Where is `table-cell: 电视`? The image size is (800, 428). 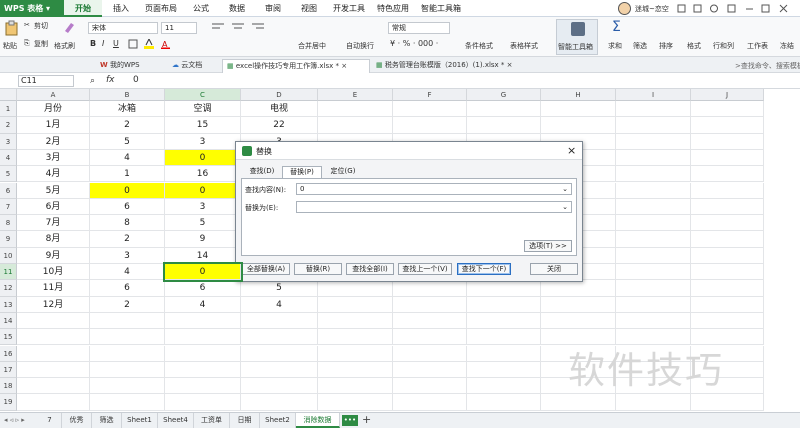
table-cell: 电视 is located at coordinates (279, 109).